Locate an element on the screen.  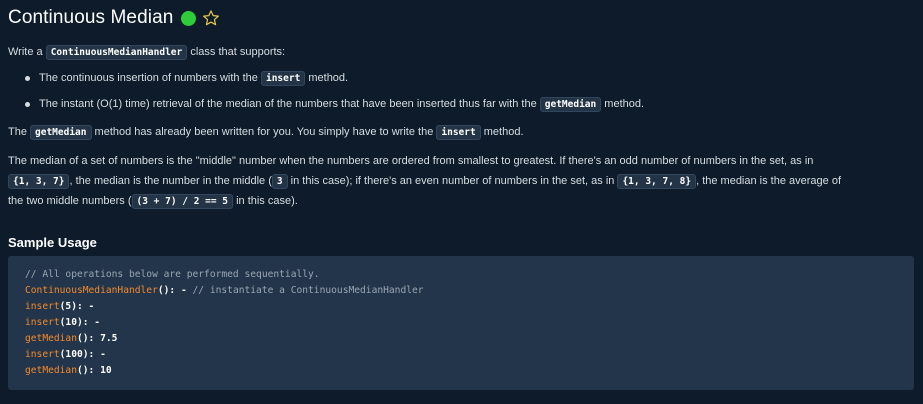
code-line: getMedian(): 7.5 is located at coordinates (71, 339).